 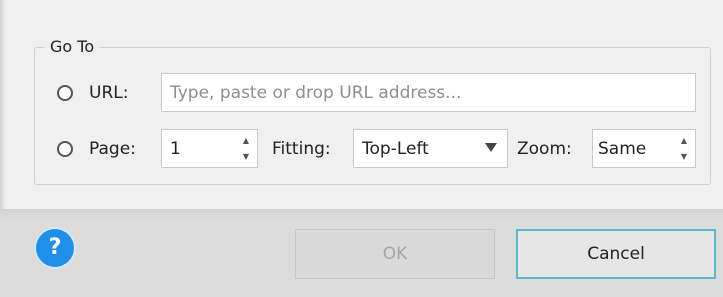 I want to click on left-edge-shadow, so click(x=3, y=104).